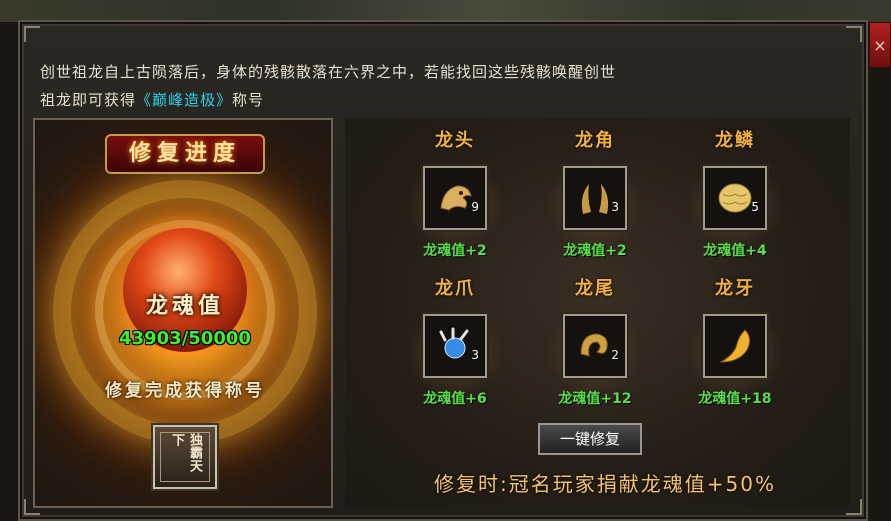  Describe the element at coordinates (595, 399) in the screenshot. I see `part-bonus: 龙魂值+12` at that location.